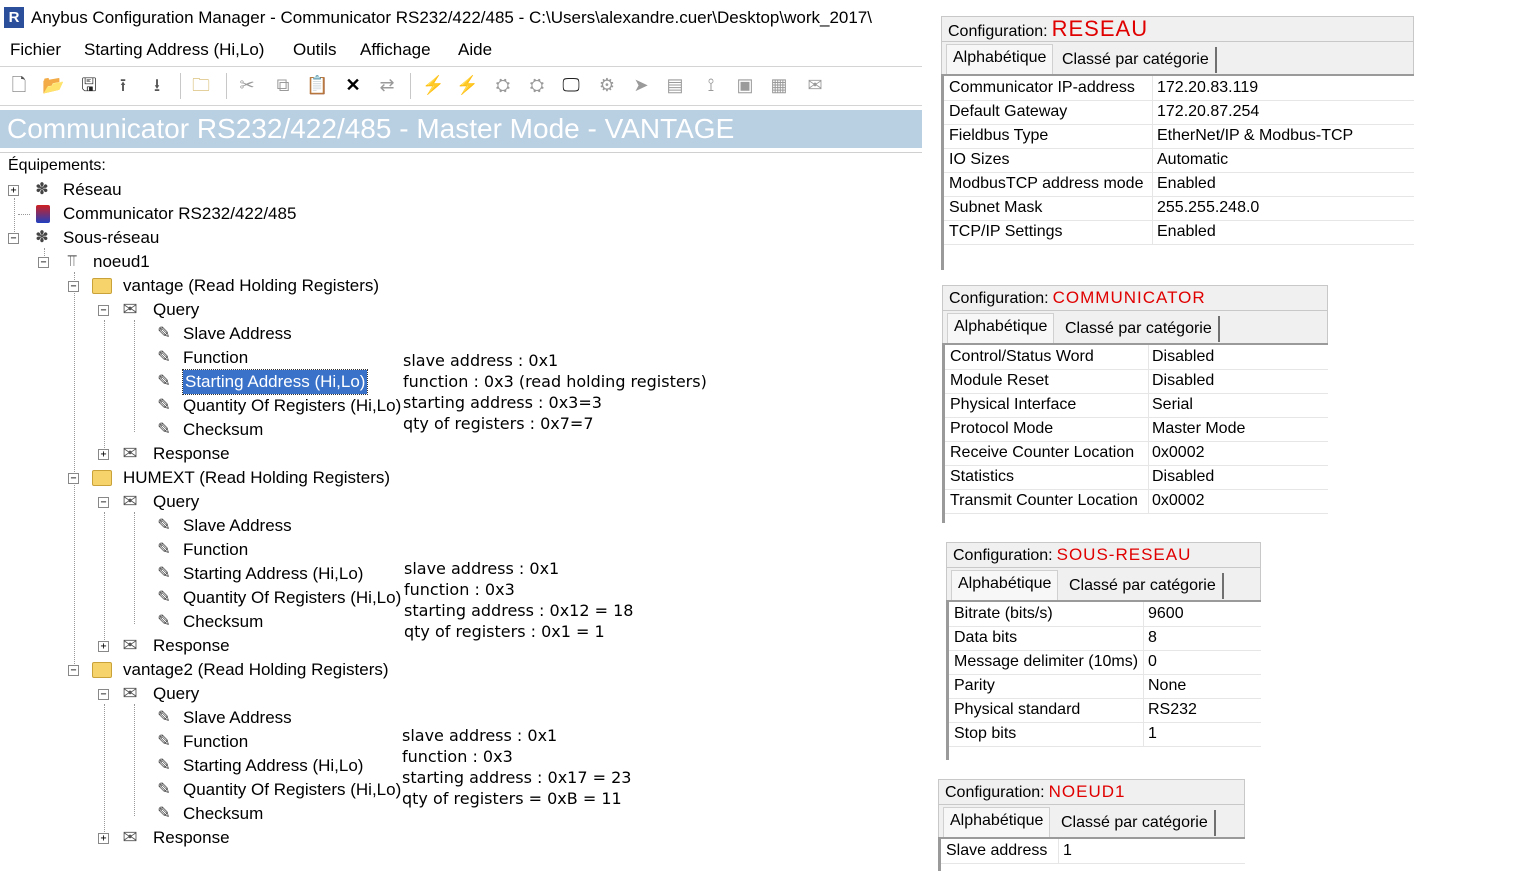 This screenshot has width=1535, height=879. I want to click on mail-icon: ✉, so click(815, 85).